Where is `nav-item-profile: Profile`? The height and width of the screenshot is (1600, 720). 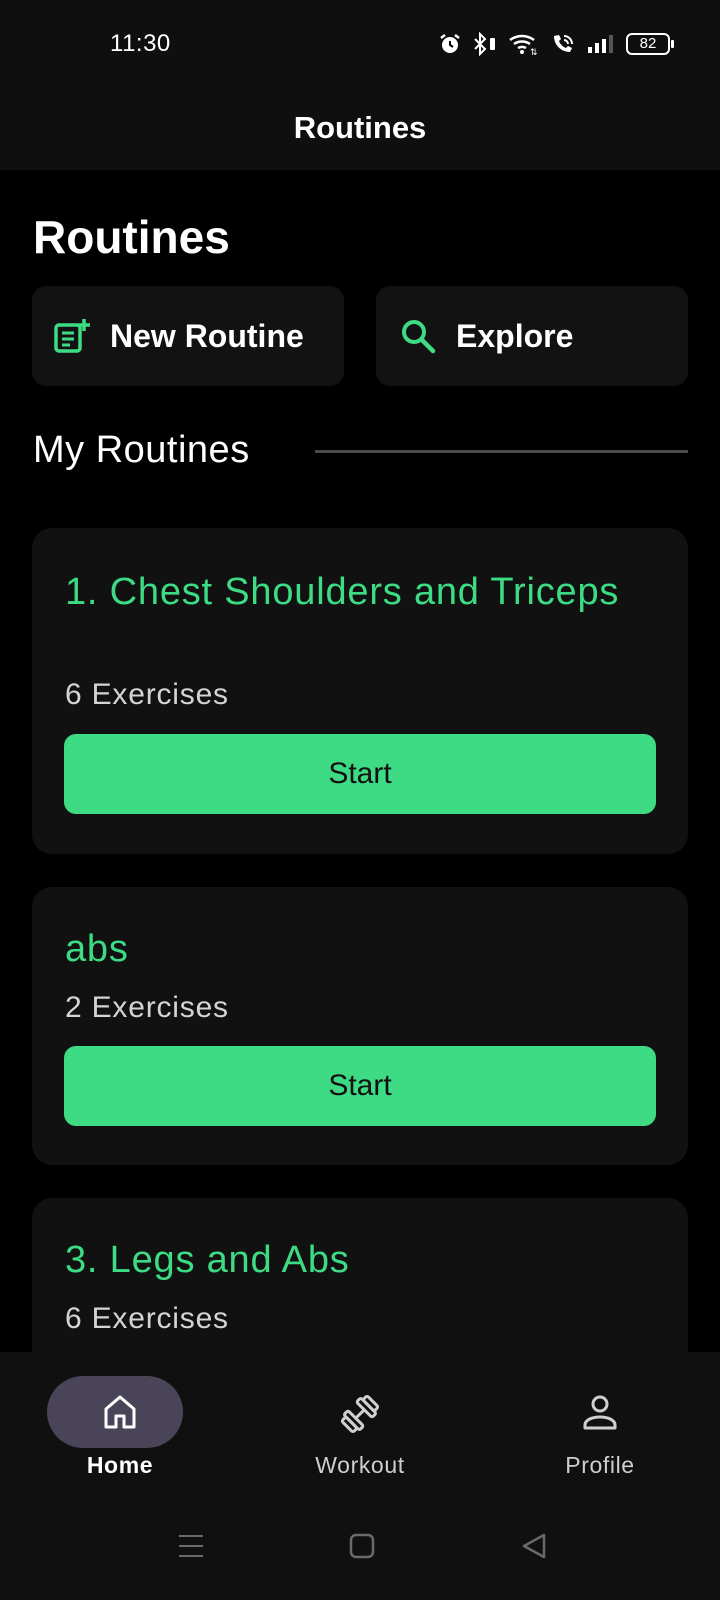
nav-item-profile: Profile is located at coordinates (600, 1417).